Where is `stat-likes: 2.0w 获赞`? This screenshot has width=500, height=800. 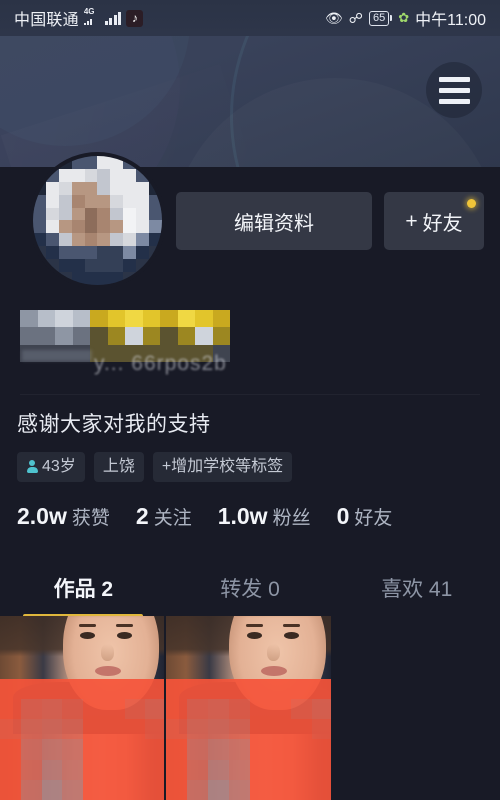
stat-likes: 2.0w 获赞 is located at coordinates (63, 516).